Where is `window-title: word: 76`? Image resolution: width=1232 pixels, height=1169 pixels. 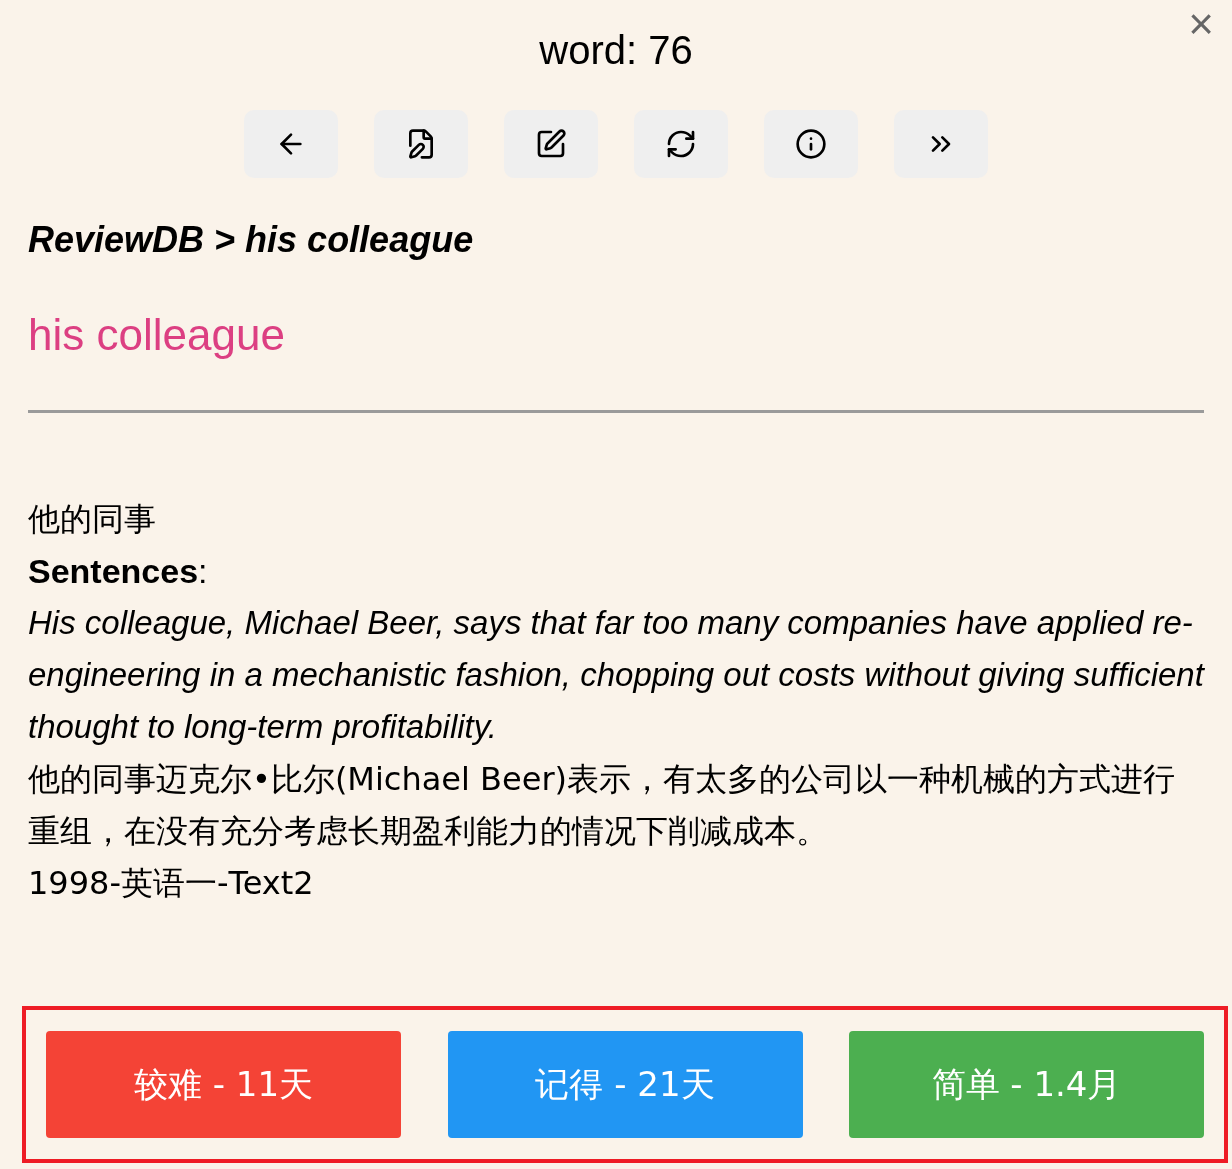 window-title: word: 76 is located at coordinates (616, 50).